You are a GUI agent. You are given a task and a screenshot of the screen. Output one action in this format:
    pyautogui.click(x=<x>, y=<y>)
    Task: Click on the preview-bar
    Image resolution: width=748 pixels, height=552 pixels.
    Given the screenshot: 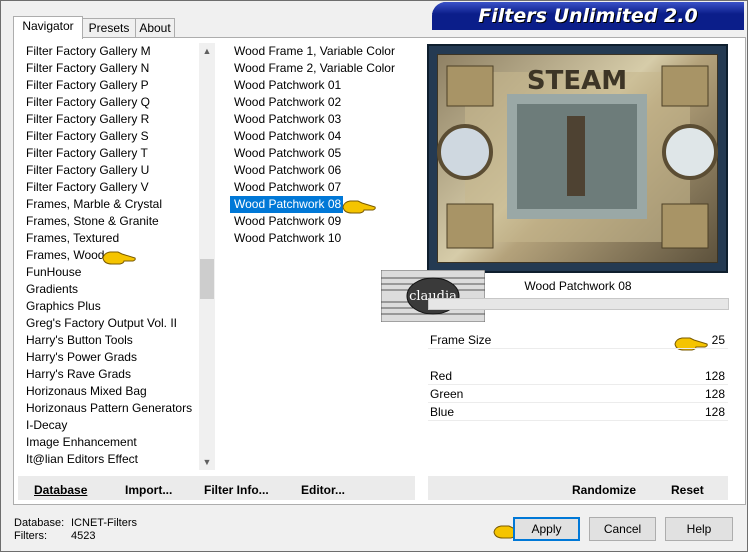 What is the action you would take?
    pyautogui.click(x=578, y=304)
    